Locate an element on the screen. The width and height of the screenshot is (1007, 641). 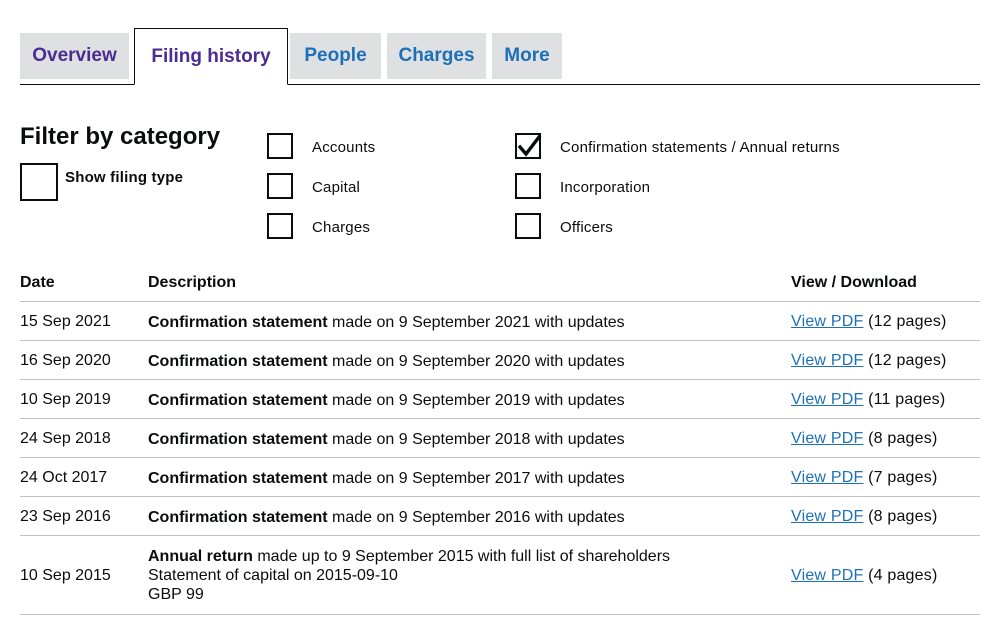
show-filing-type-label: Show filing type is located at coordinates (124, 177).